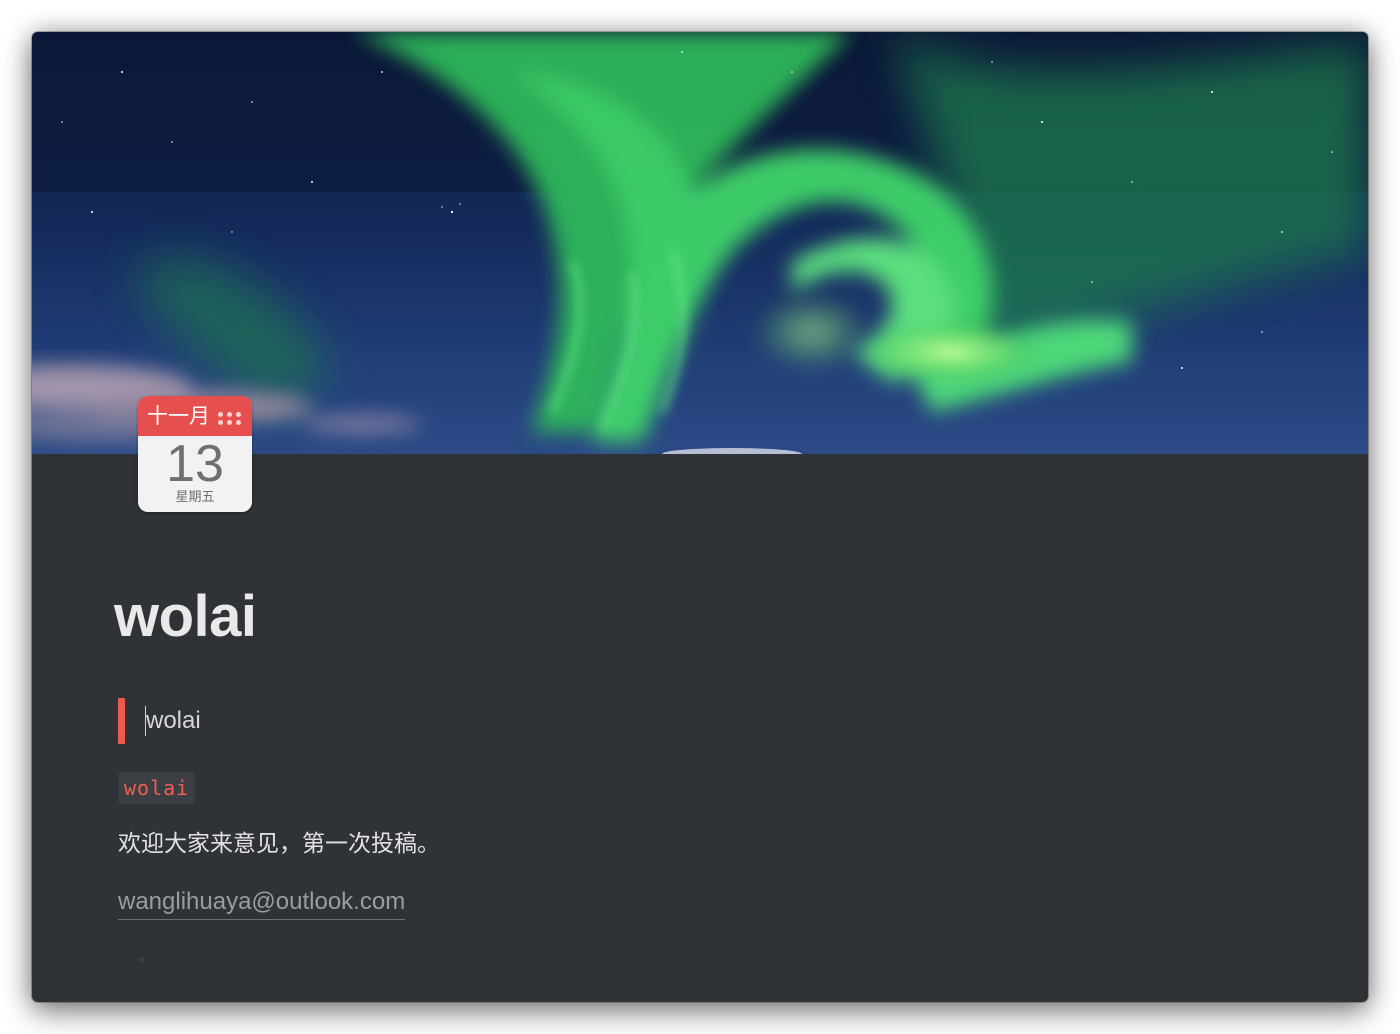 This screenshot has width=1400, height=1034. Describe the element at coordinates (279, 844) in the screenshot. I see `paragraph-block: 欢迎大家来意见，第一次投稿。` at that location.